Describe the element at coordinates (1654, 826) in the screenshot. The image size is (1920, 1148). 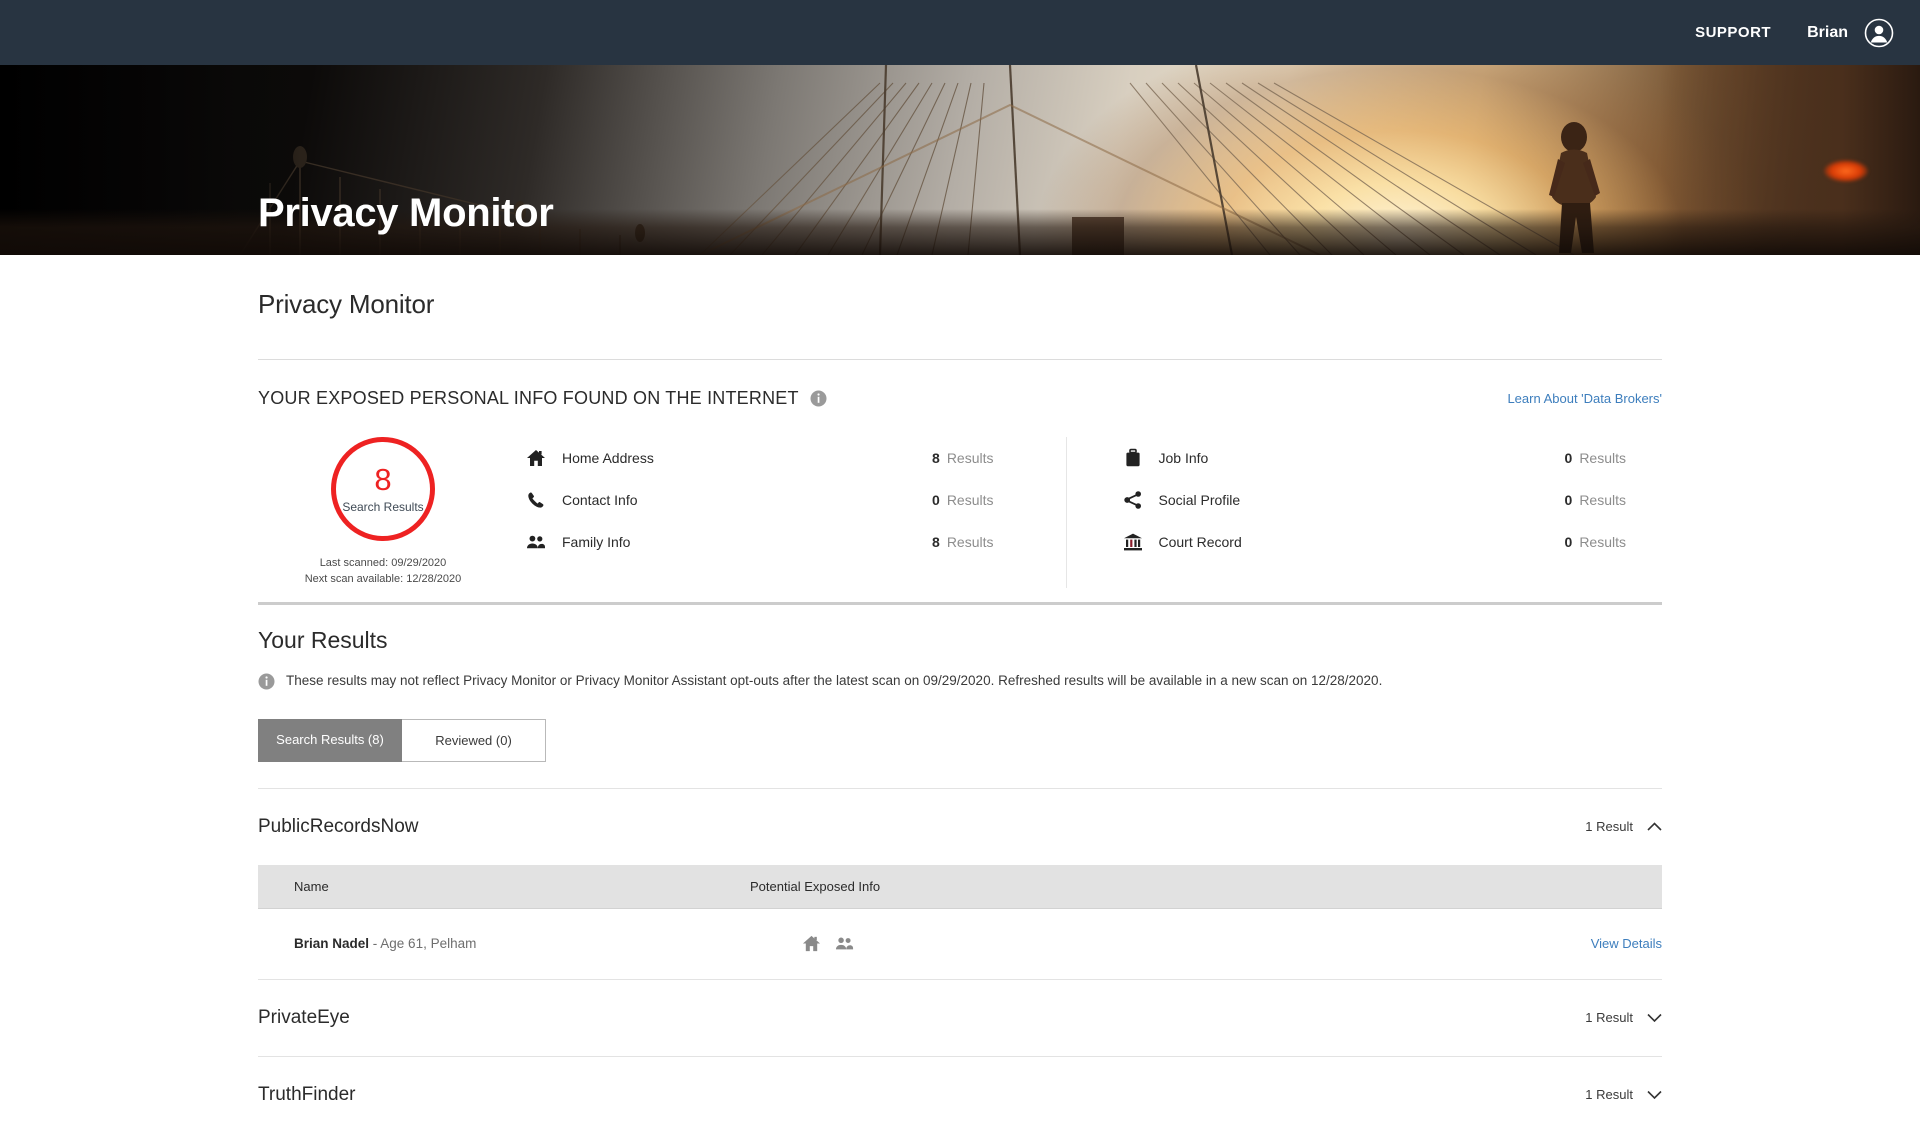
I see `chevron-up-icon` at that location.